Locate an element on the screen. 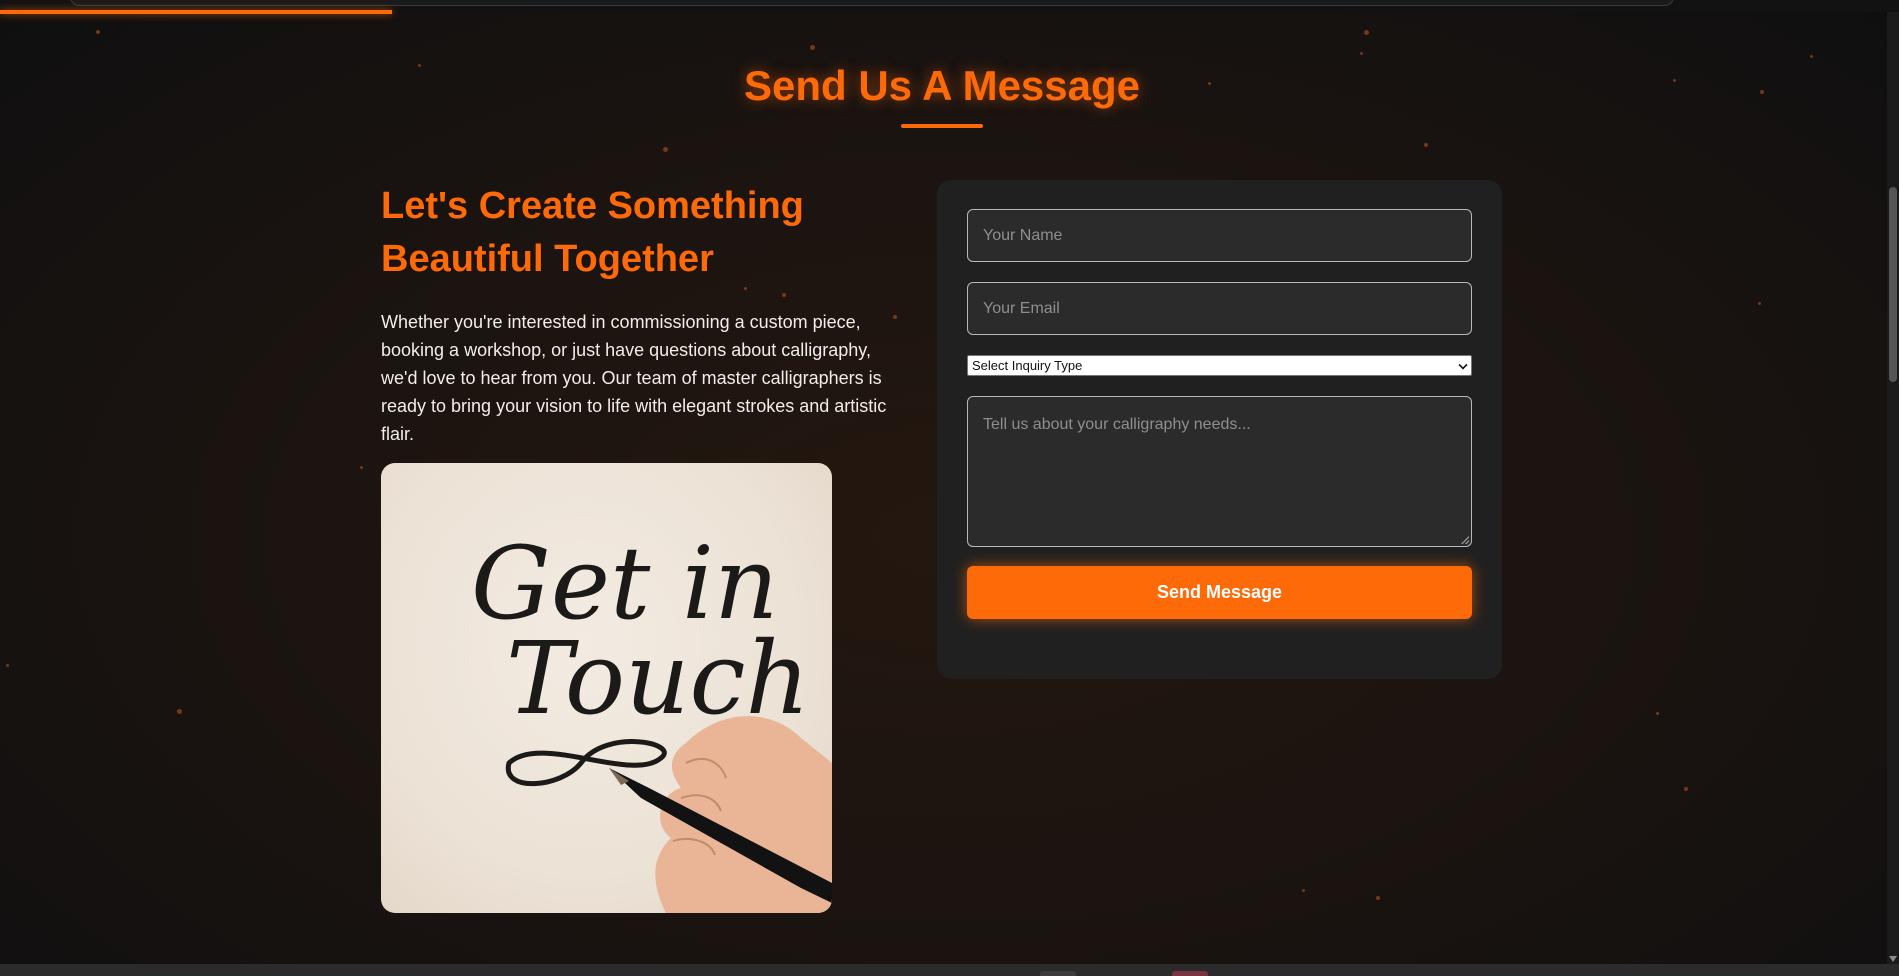  name-input: Your Name is located at coordinates (1219, 235).